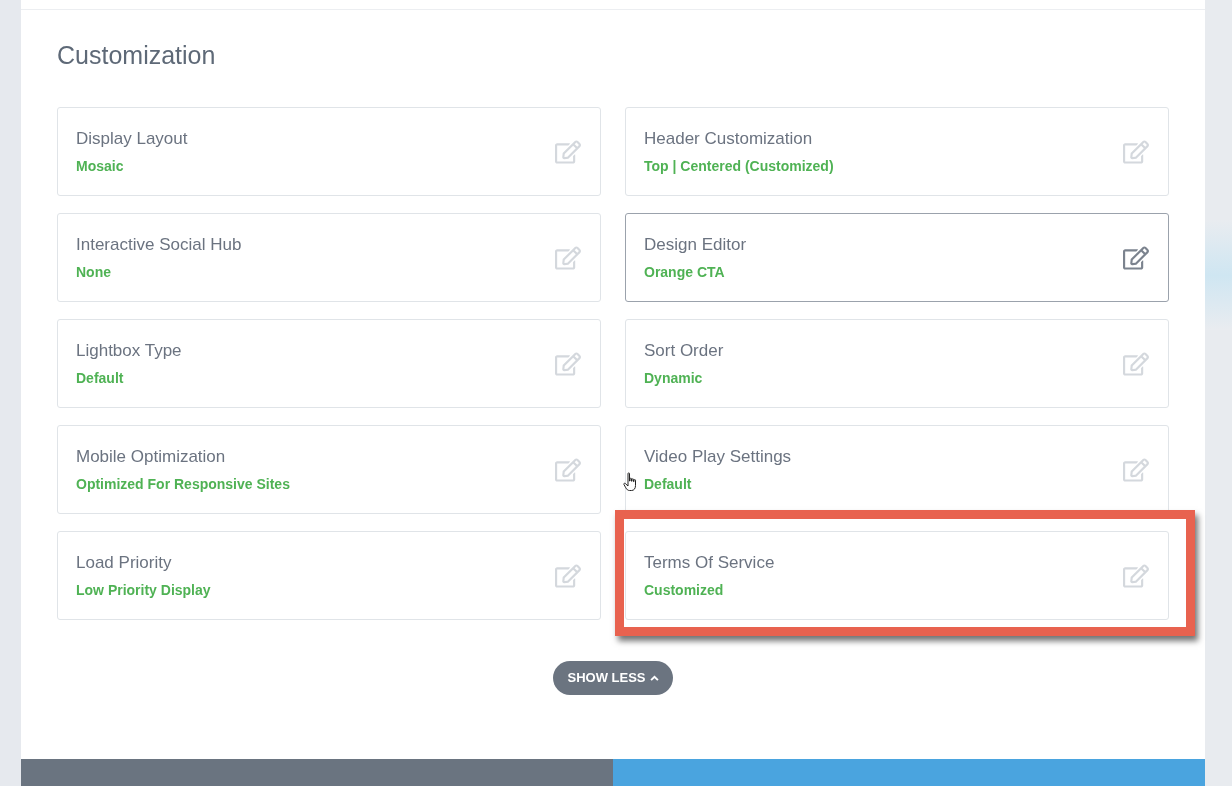 The height and width of the screenshot is (786, 1232). What do you see at coordinates (329, 575) in the screenshot?
I see `setting-card: Load Priority Low Priority Display` at bounding box center [329, 575].